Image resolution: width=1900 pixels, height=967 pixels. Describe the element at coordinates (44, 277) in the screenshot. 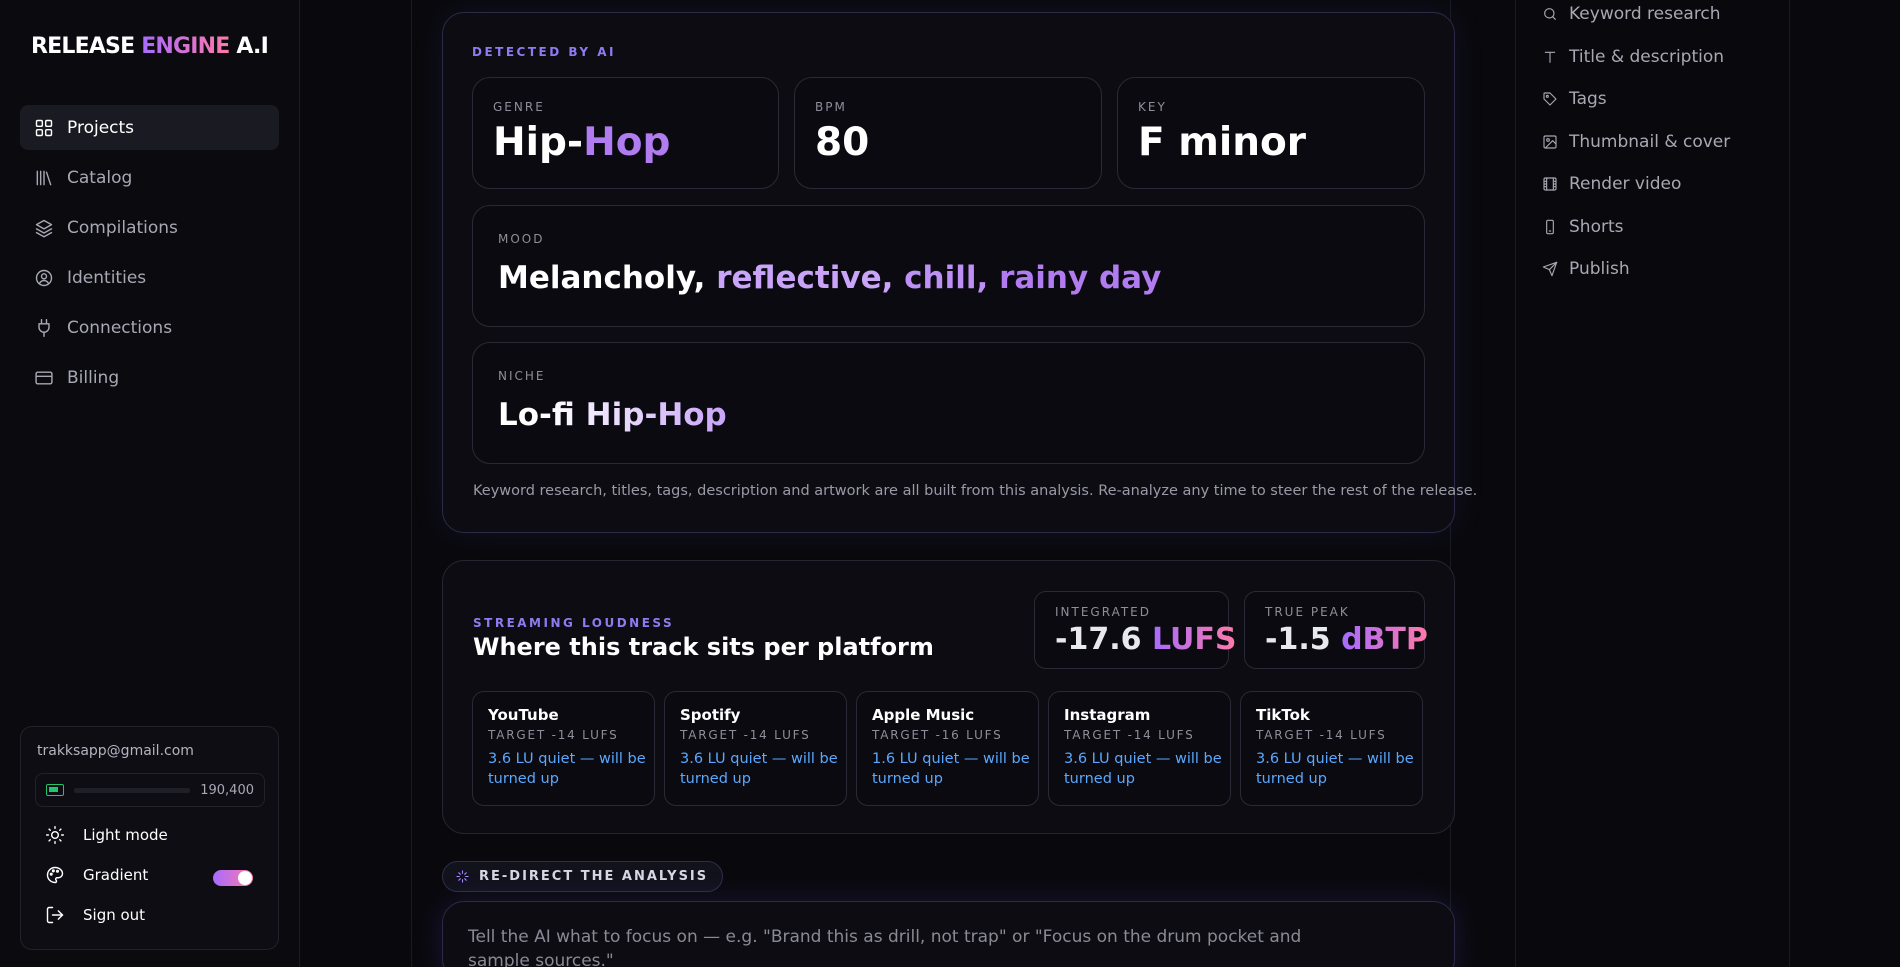

I see `user-circle-icon` at that location.